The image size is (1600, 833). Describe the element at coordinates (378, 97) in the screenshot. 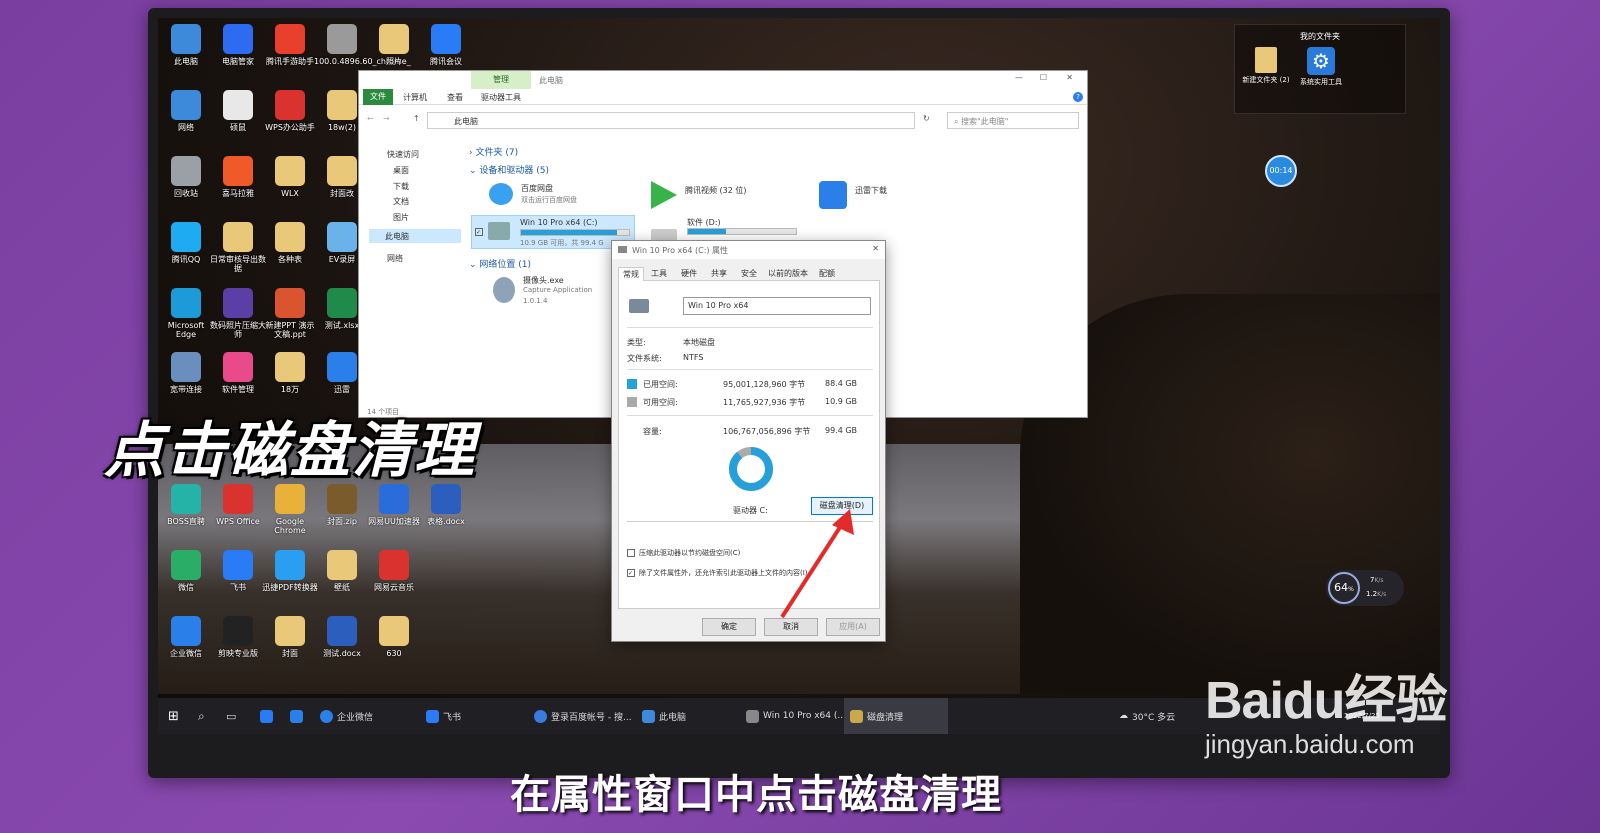

I see `ribbon-tab-file: 文件` at that location.